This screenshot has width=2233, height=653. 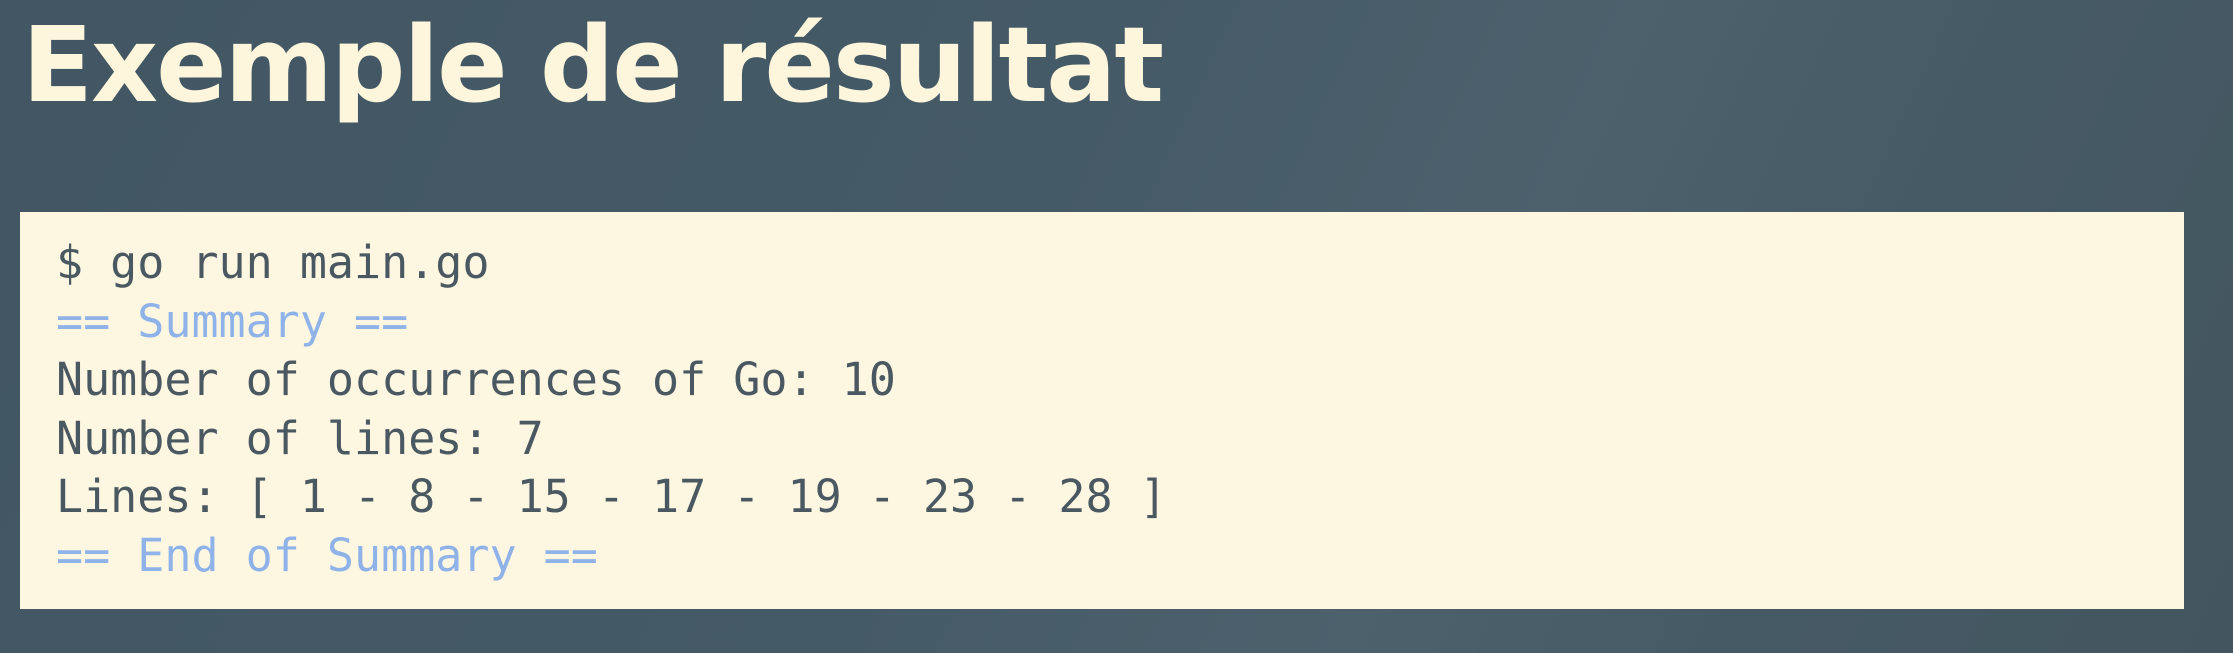 I want to click on command-line: $ go run main.go, so click(x=273, y=262).